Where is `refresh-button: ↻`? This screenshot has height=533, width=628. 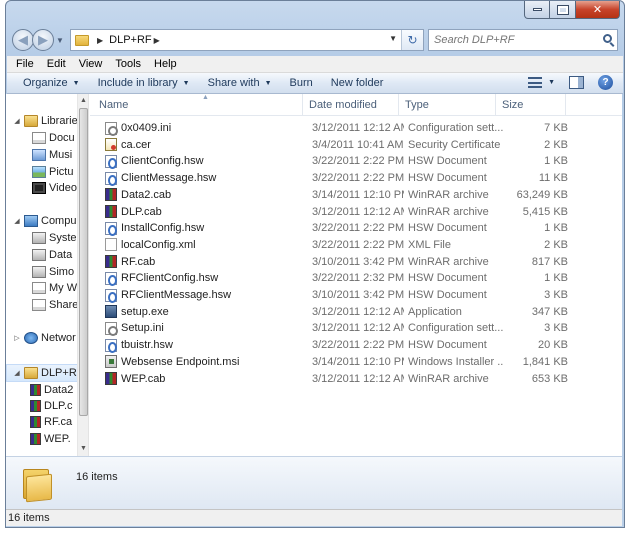
refresh-button: ↻ is located at coordinates (412, 40).